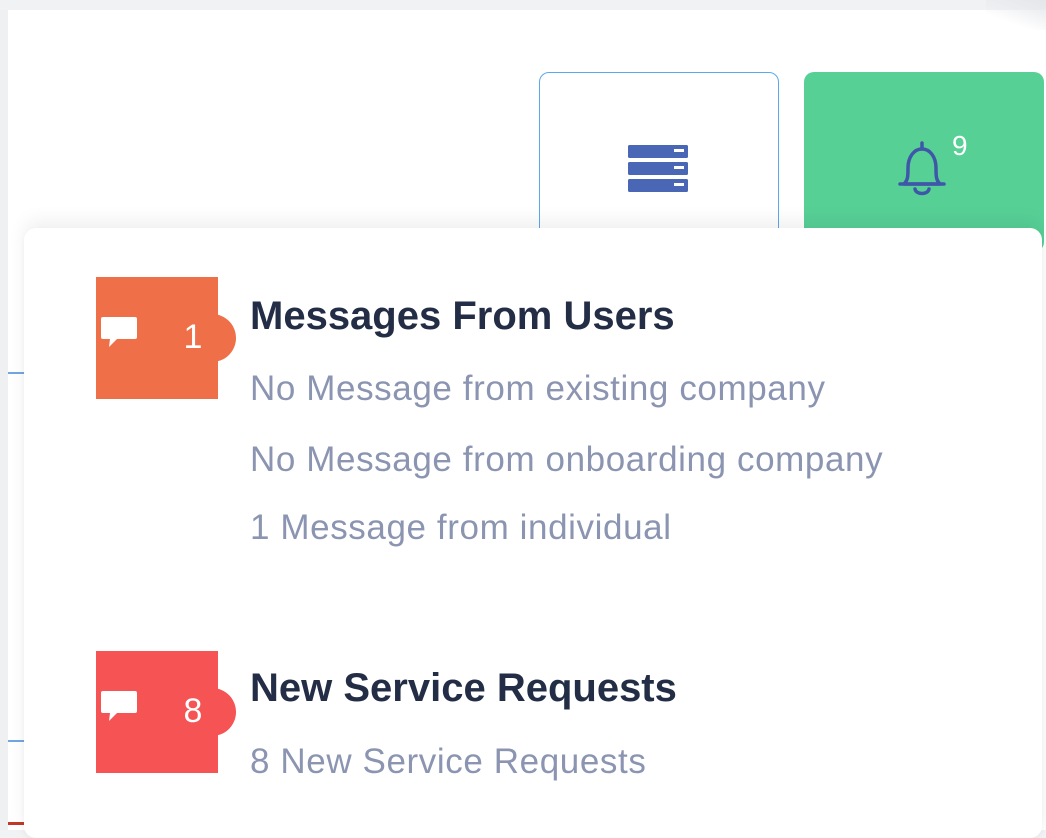 The width and height of the screenshot is (1046, 838). What do you see at coordinates (166, 338) in the screenshot?
I see `notification-badge: 1` at bounding box center [166, 338].